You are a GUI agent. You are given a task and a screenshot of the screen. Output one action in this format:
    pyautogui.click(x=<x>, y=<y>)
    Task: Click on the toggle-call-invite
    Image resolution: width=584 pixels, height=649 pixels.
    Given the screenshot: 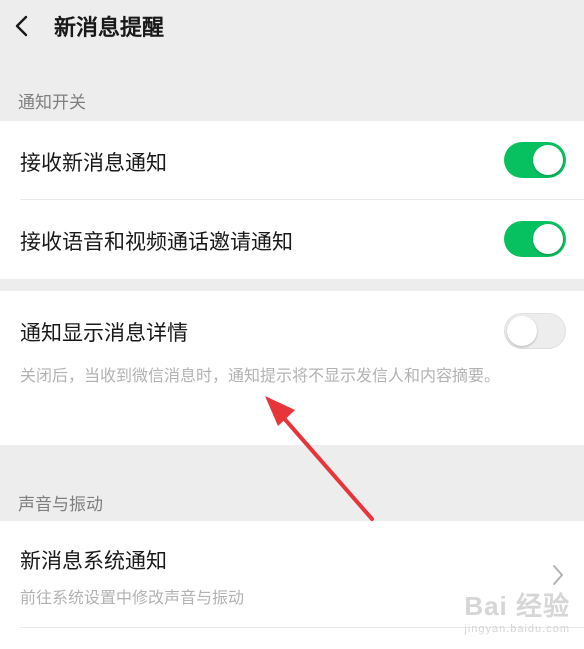 What is the action you would take?
    pyautogui.click(x=535, y=239)
    